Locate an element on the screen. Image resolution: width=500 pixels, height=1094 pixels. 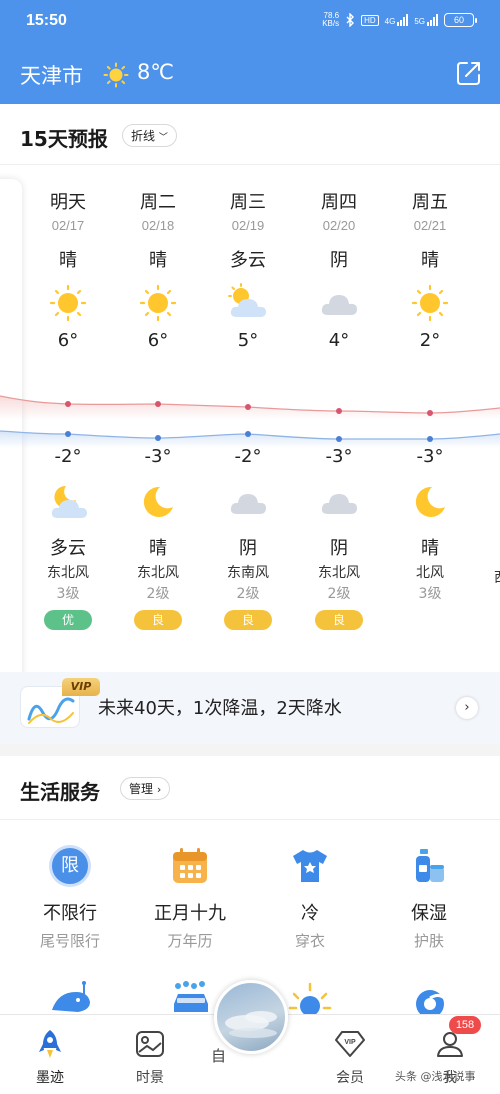
service-clothing: 冷 穿衣 is located at coordinates (310, 896).